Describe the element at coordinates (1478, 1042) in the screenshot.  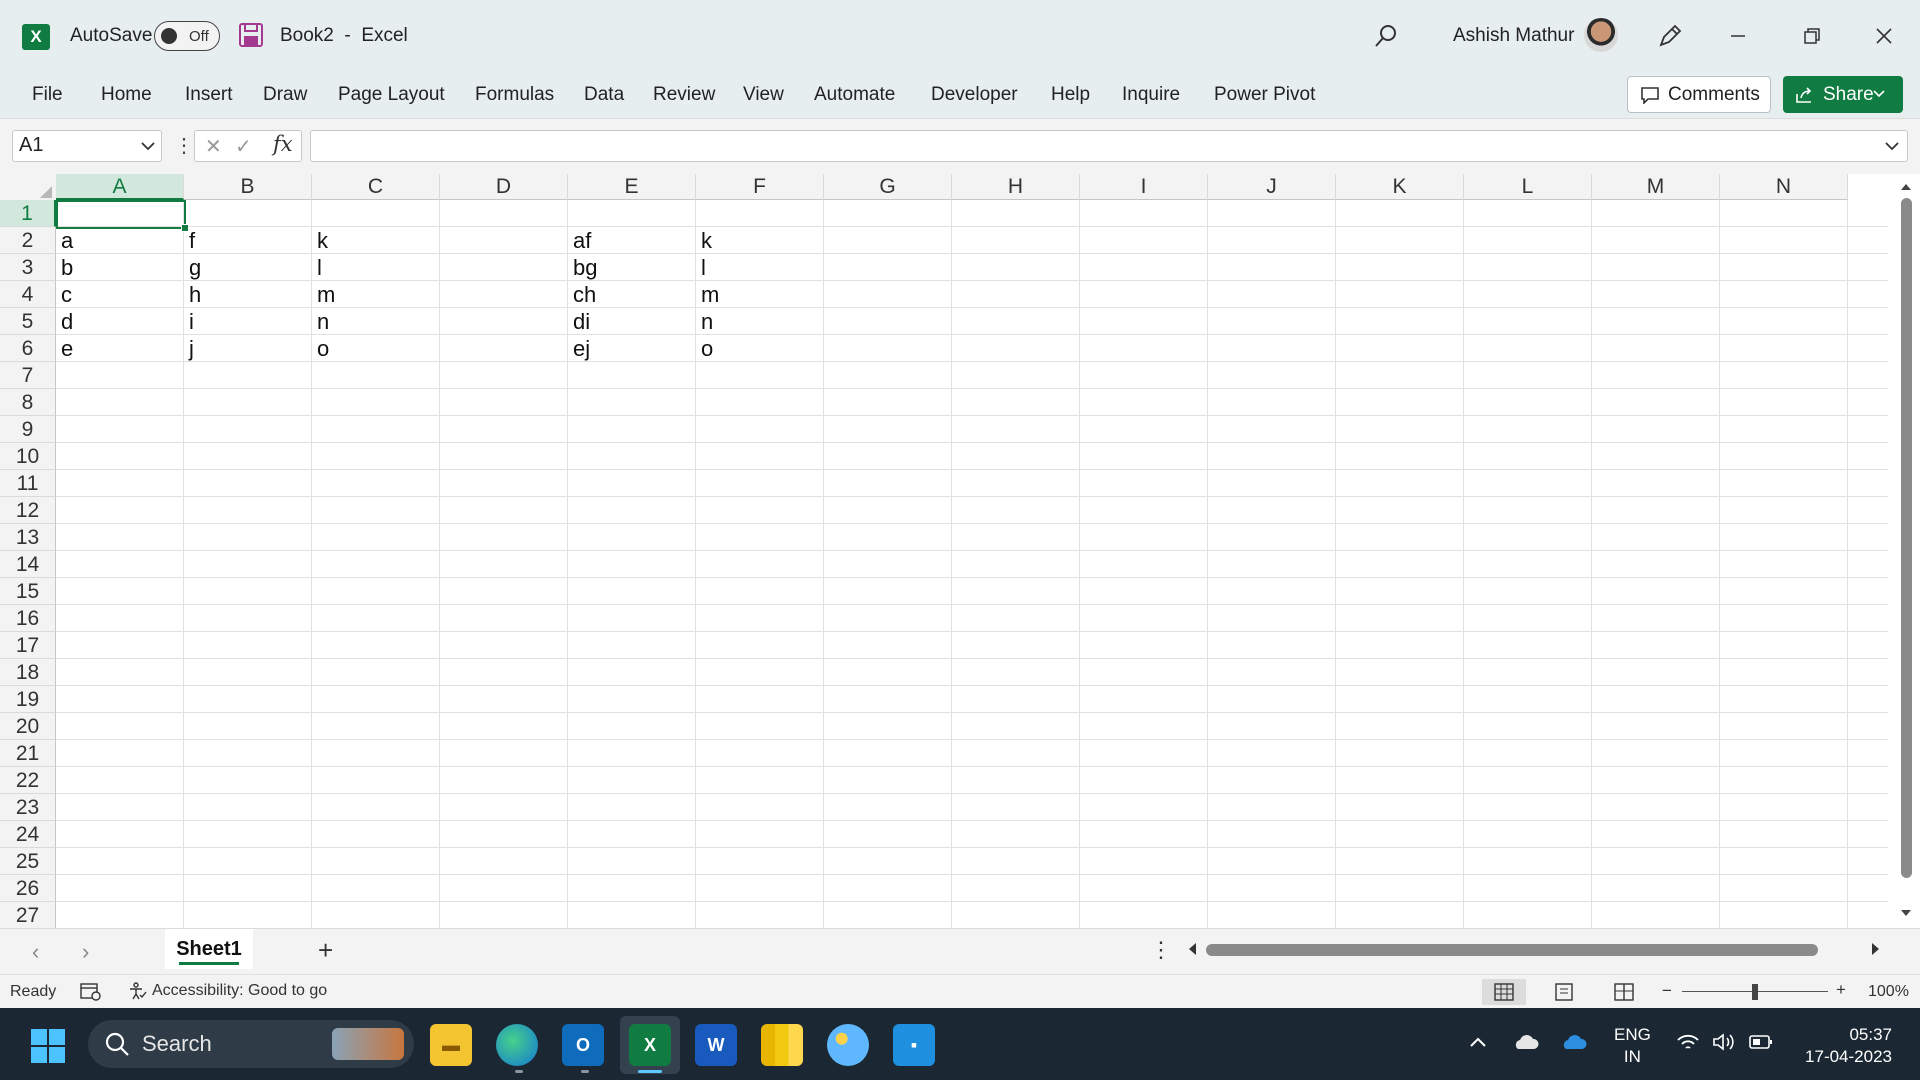
I see `show-hidden-icons-icon` at that location.